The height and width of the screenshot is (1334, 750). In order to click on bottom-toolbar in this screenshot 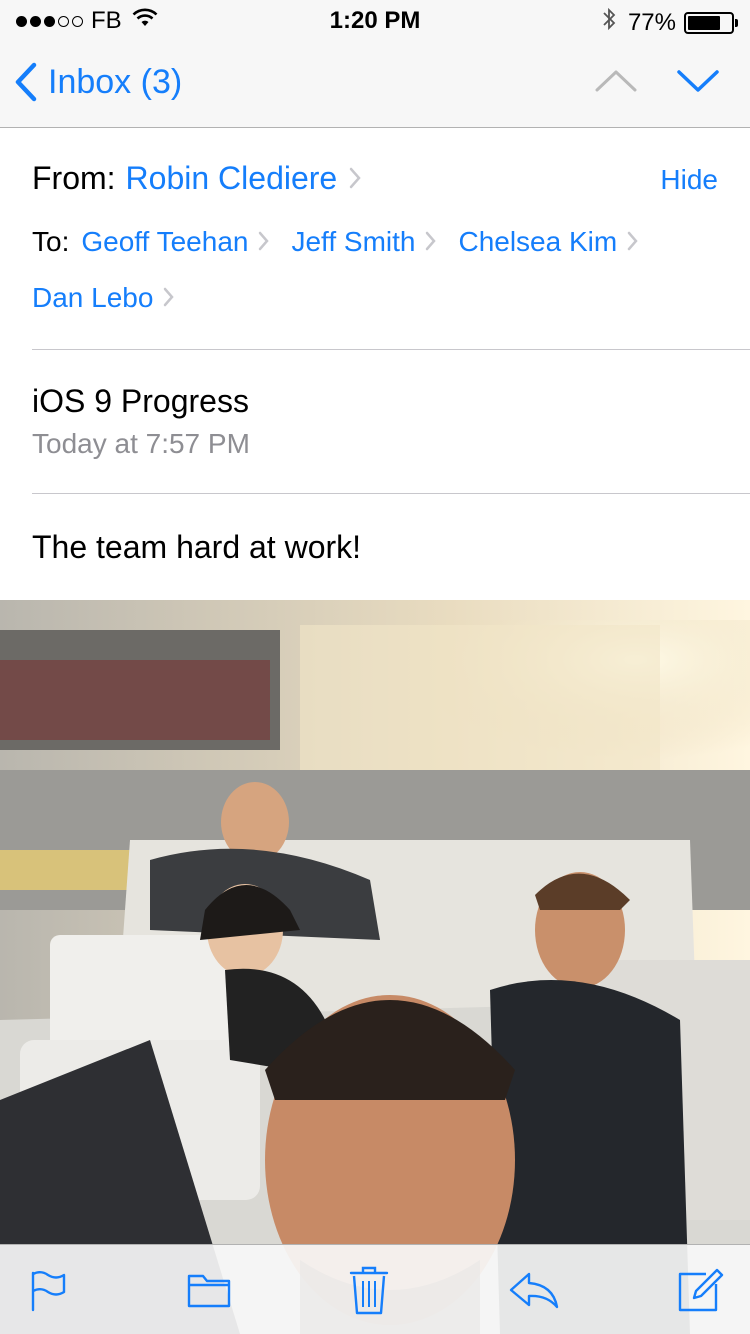, I will do `click(375, 1289)`.